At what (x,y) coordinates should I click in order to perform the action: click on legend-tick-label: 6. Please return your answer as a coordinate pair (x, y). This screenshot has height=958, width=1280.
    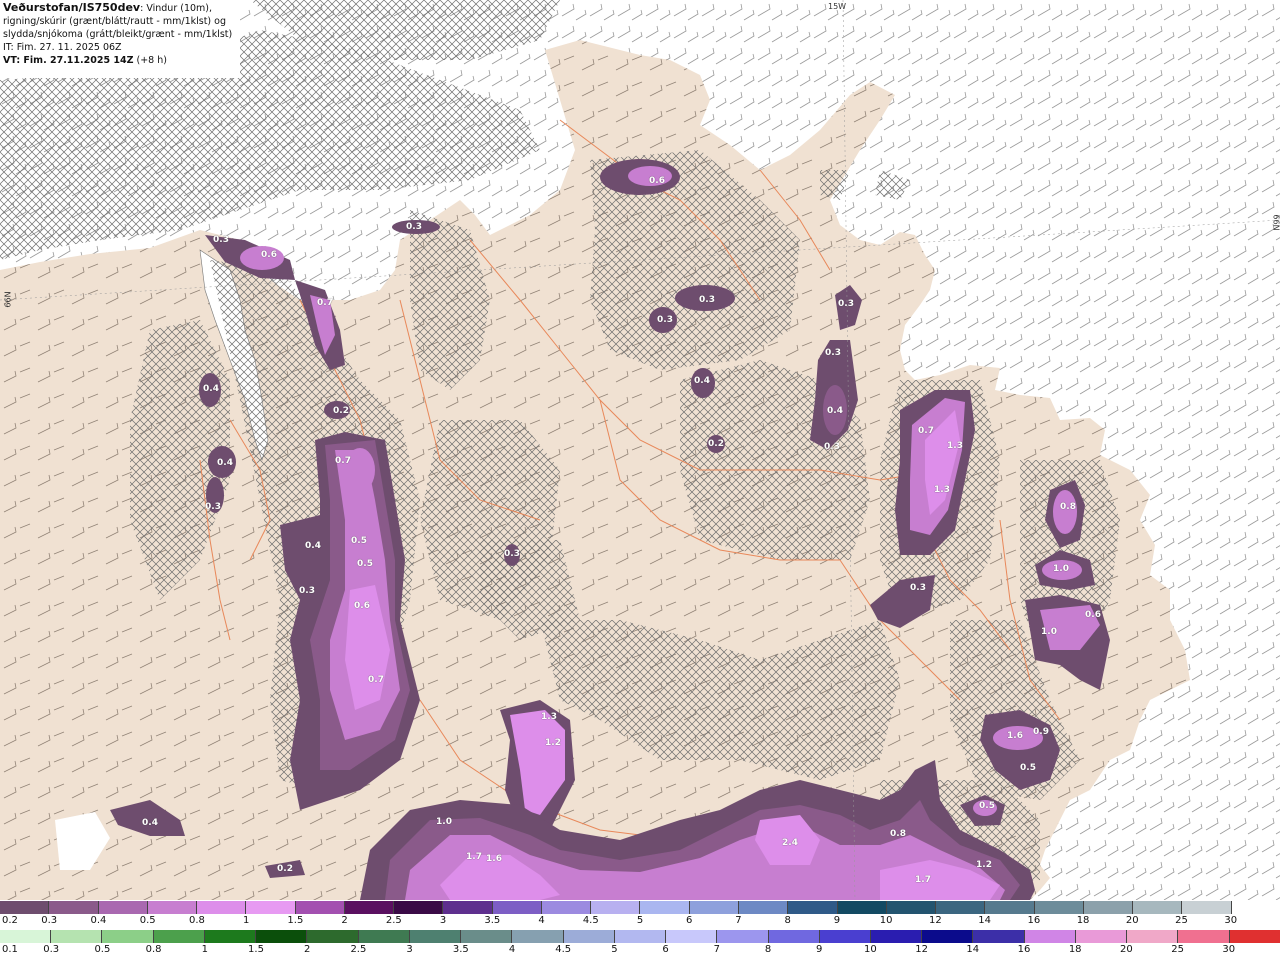
    Looking at the image, I should click on (689, 920).